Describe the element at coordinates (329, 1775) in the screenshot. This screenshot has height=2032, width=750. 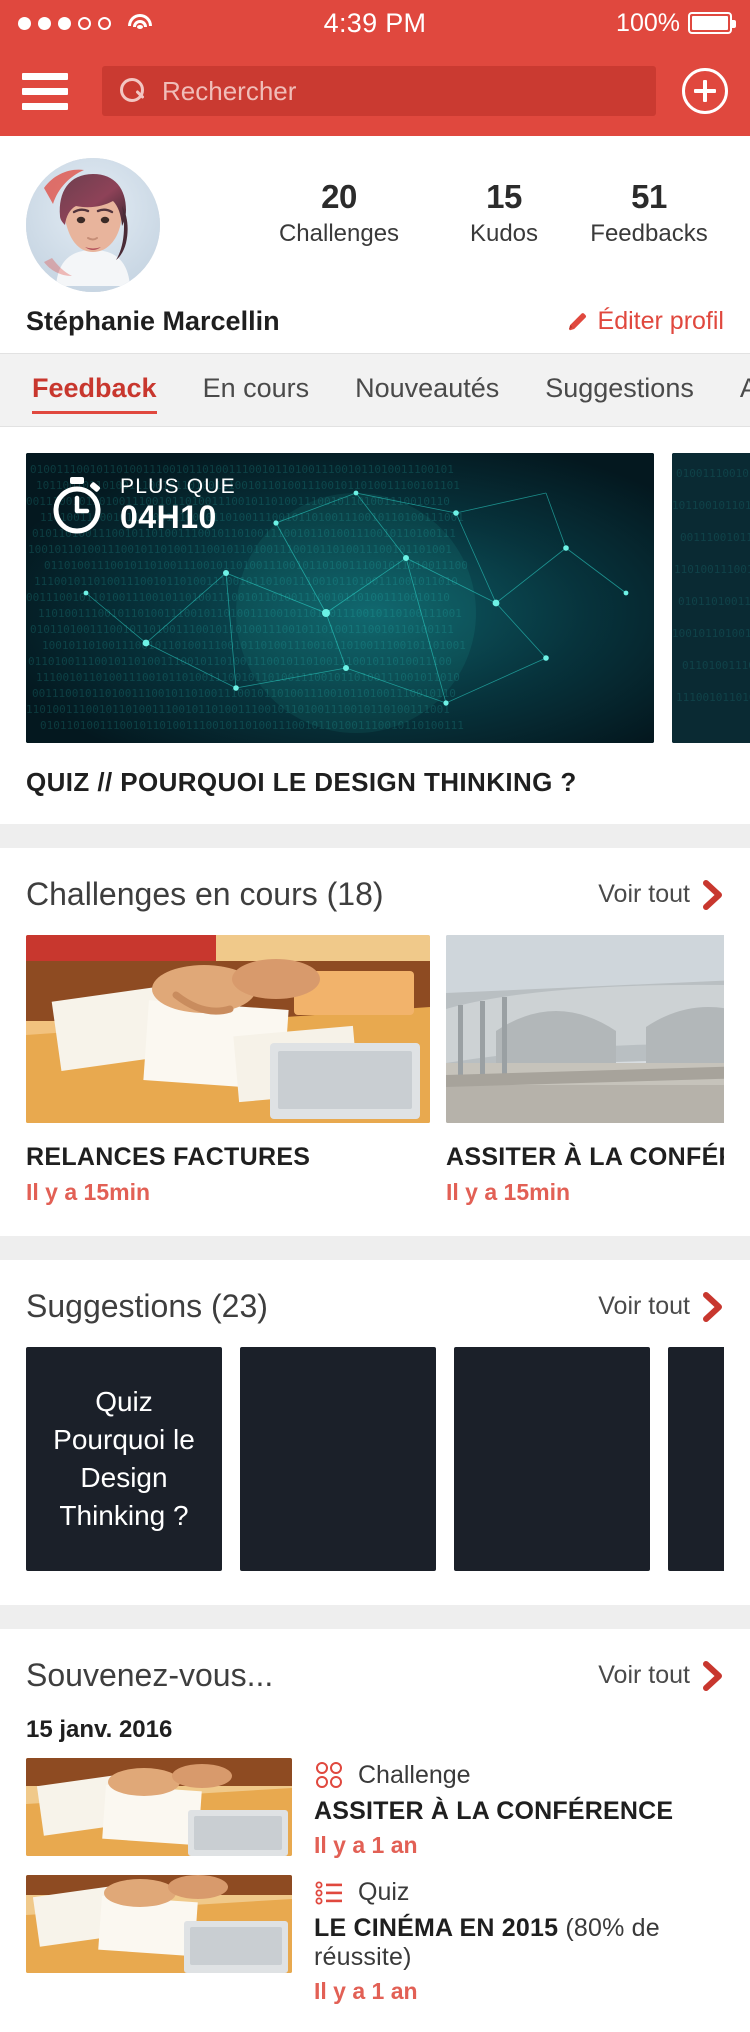
I see `challenge-dots-icon` at that location.